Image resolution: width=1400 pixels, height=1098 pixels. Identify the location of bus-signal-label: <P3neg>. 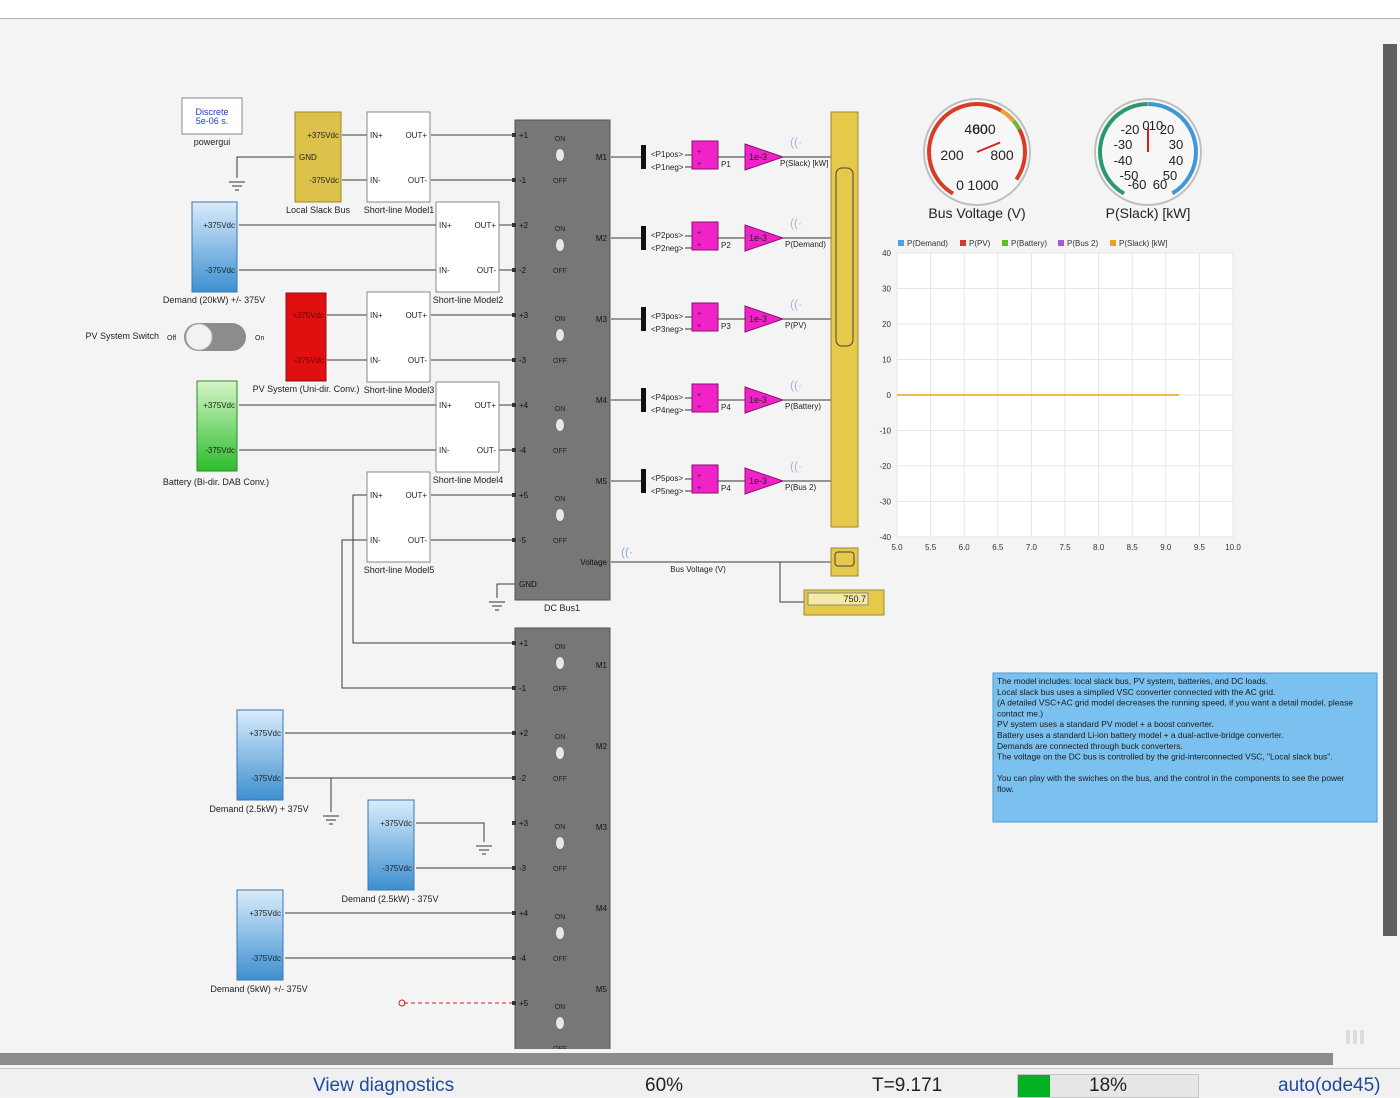
(667, 329).